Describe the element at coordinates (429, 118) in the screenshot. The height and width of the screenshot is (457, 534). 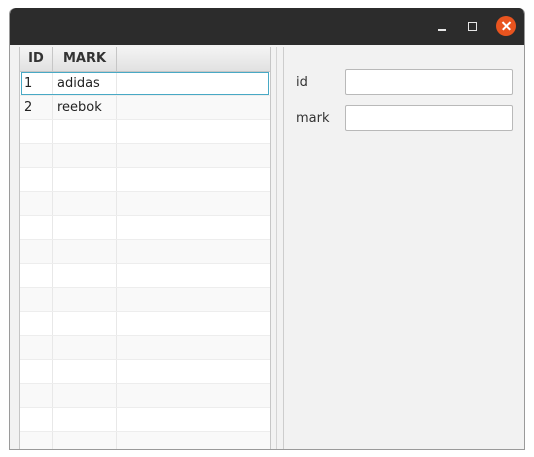
I see `mark-field` at that location.